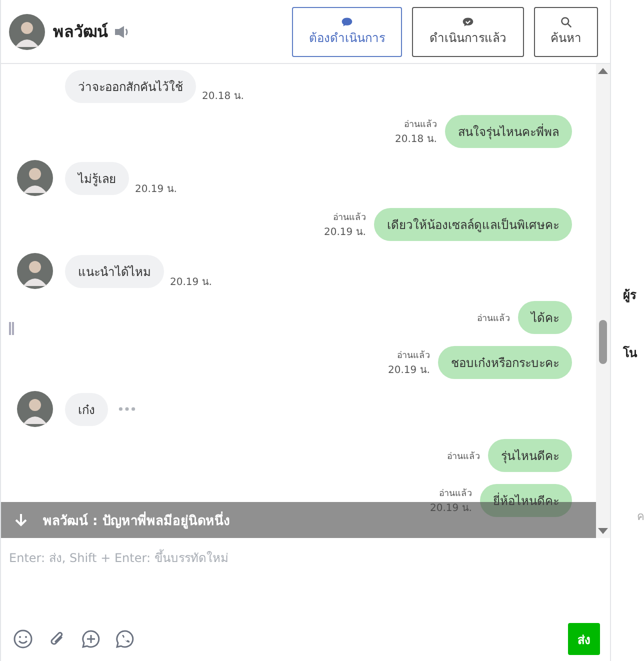 The width and height of the screenshot is (644, 661). I want to click on send-button: ส่ง, so click(584, 639).